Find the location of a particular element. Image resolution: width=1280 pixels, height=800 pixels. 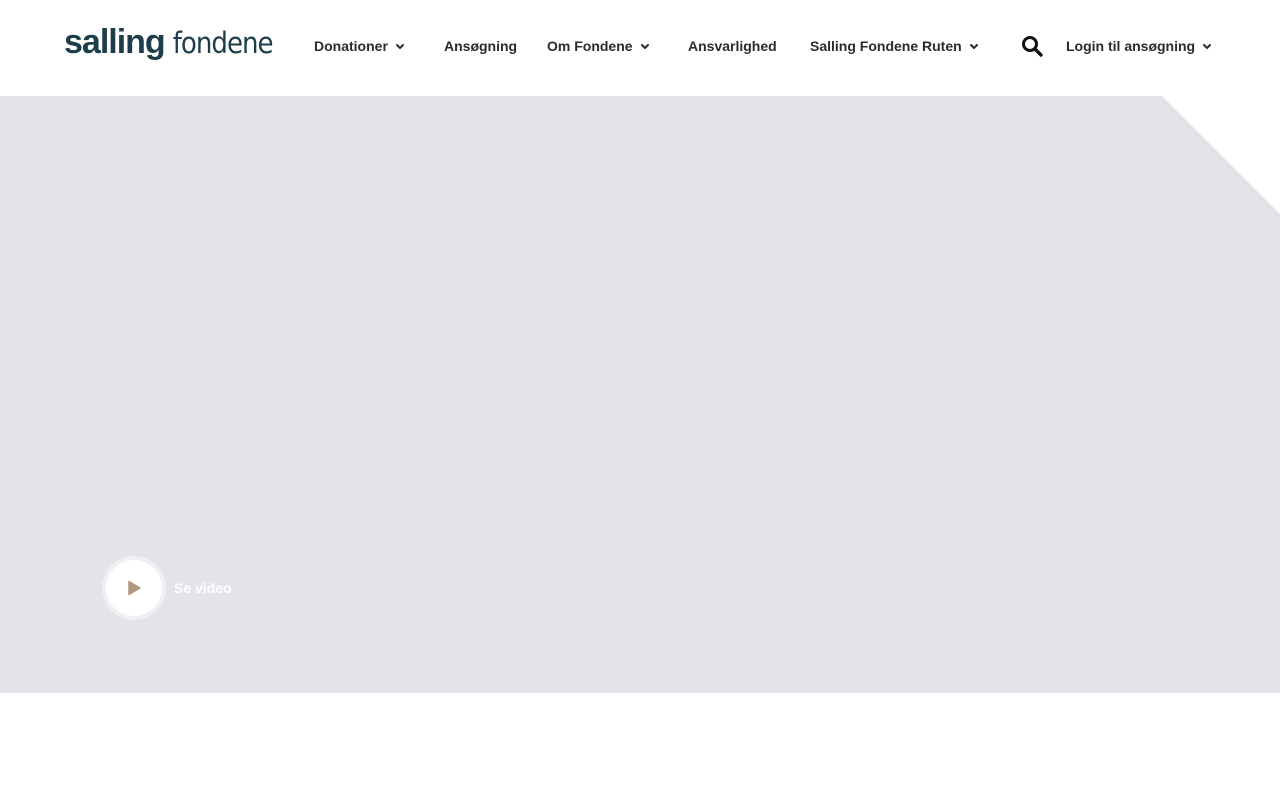

watch-video-button: Se video is located at coordinates (168, 588).